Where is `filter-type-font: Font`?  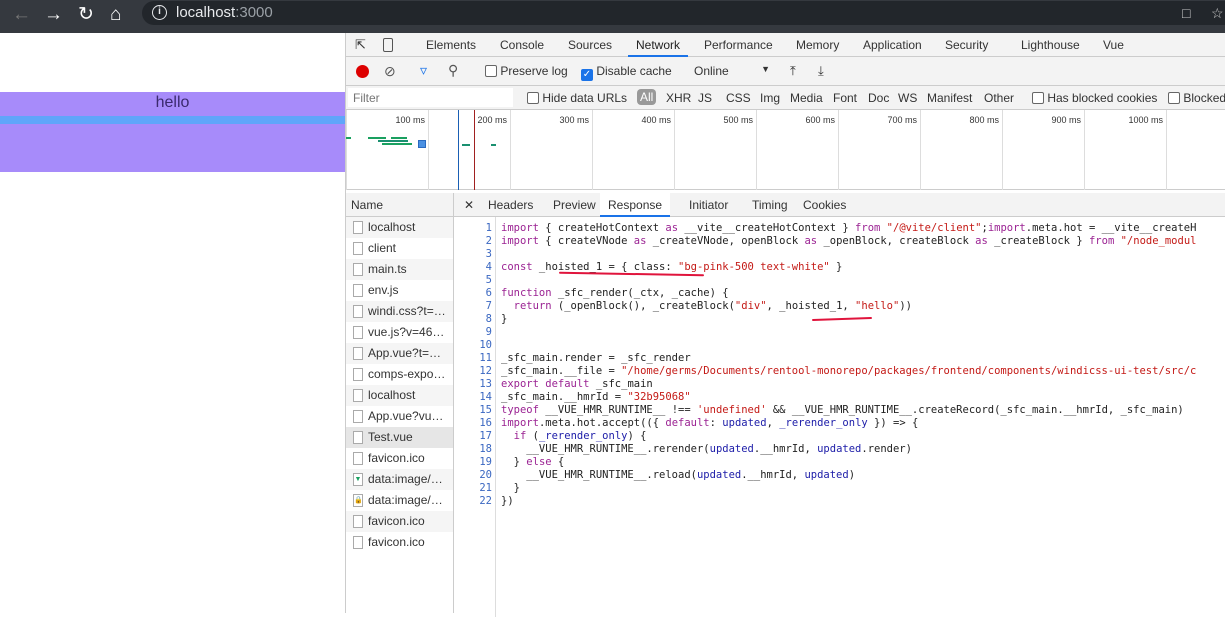
filter-type-font: Font is located at coordinates (845, 98).